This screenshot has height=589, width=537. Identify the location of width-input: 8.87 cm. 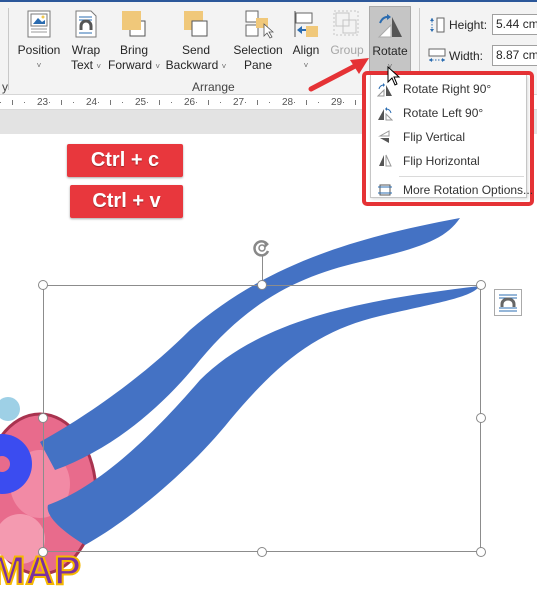
(514, 55).